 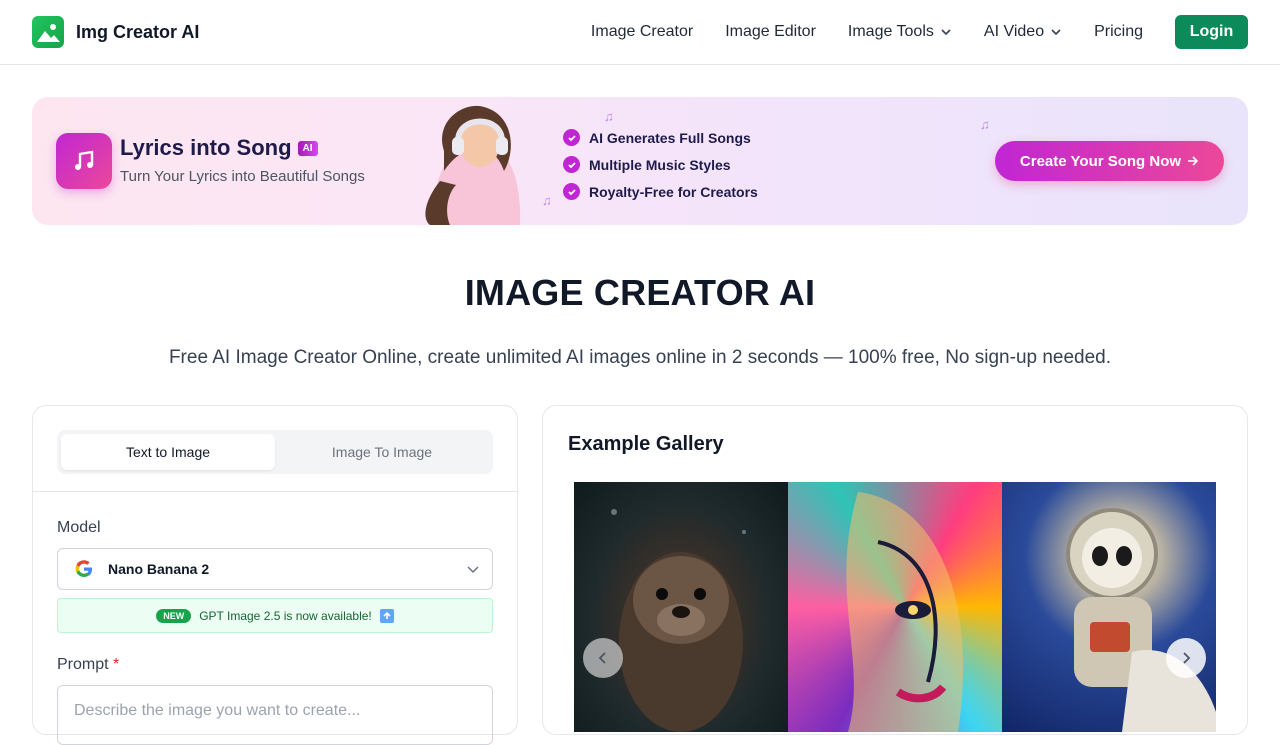 What do you see at coordinates (285, 615) in the screenshot?
I see `notice-text: GPT Image 2.5 is now available!` at bounding box center [285, 615].